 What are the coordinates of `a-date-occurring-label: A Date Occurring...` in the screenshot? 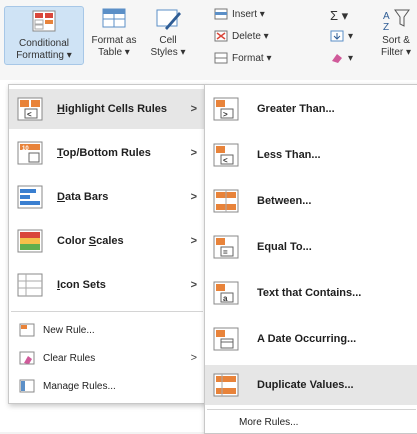 It's located at (307, 339).